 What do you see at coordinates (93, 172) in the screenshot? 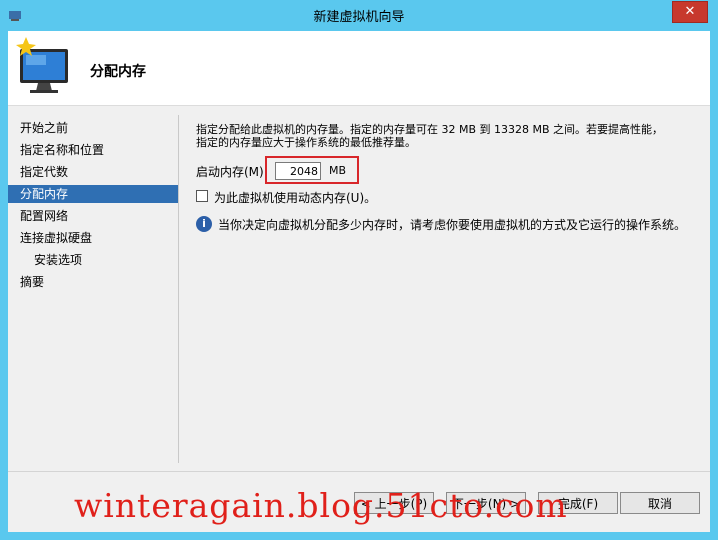
I see `sidebar-item-generation: 指定代数` at bounding box center [93, 172].